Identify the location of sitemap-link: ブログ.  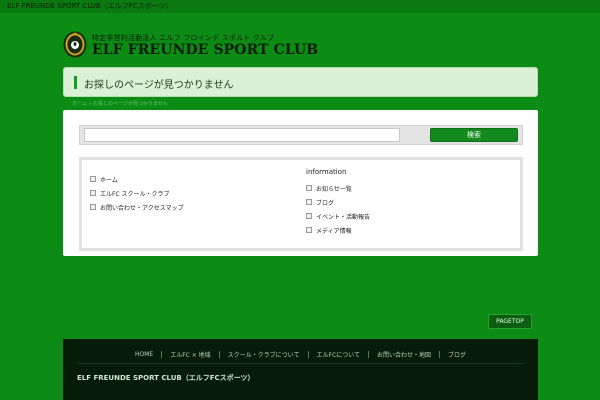
(338, 202).